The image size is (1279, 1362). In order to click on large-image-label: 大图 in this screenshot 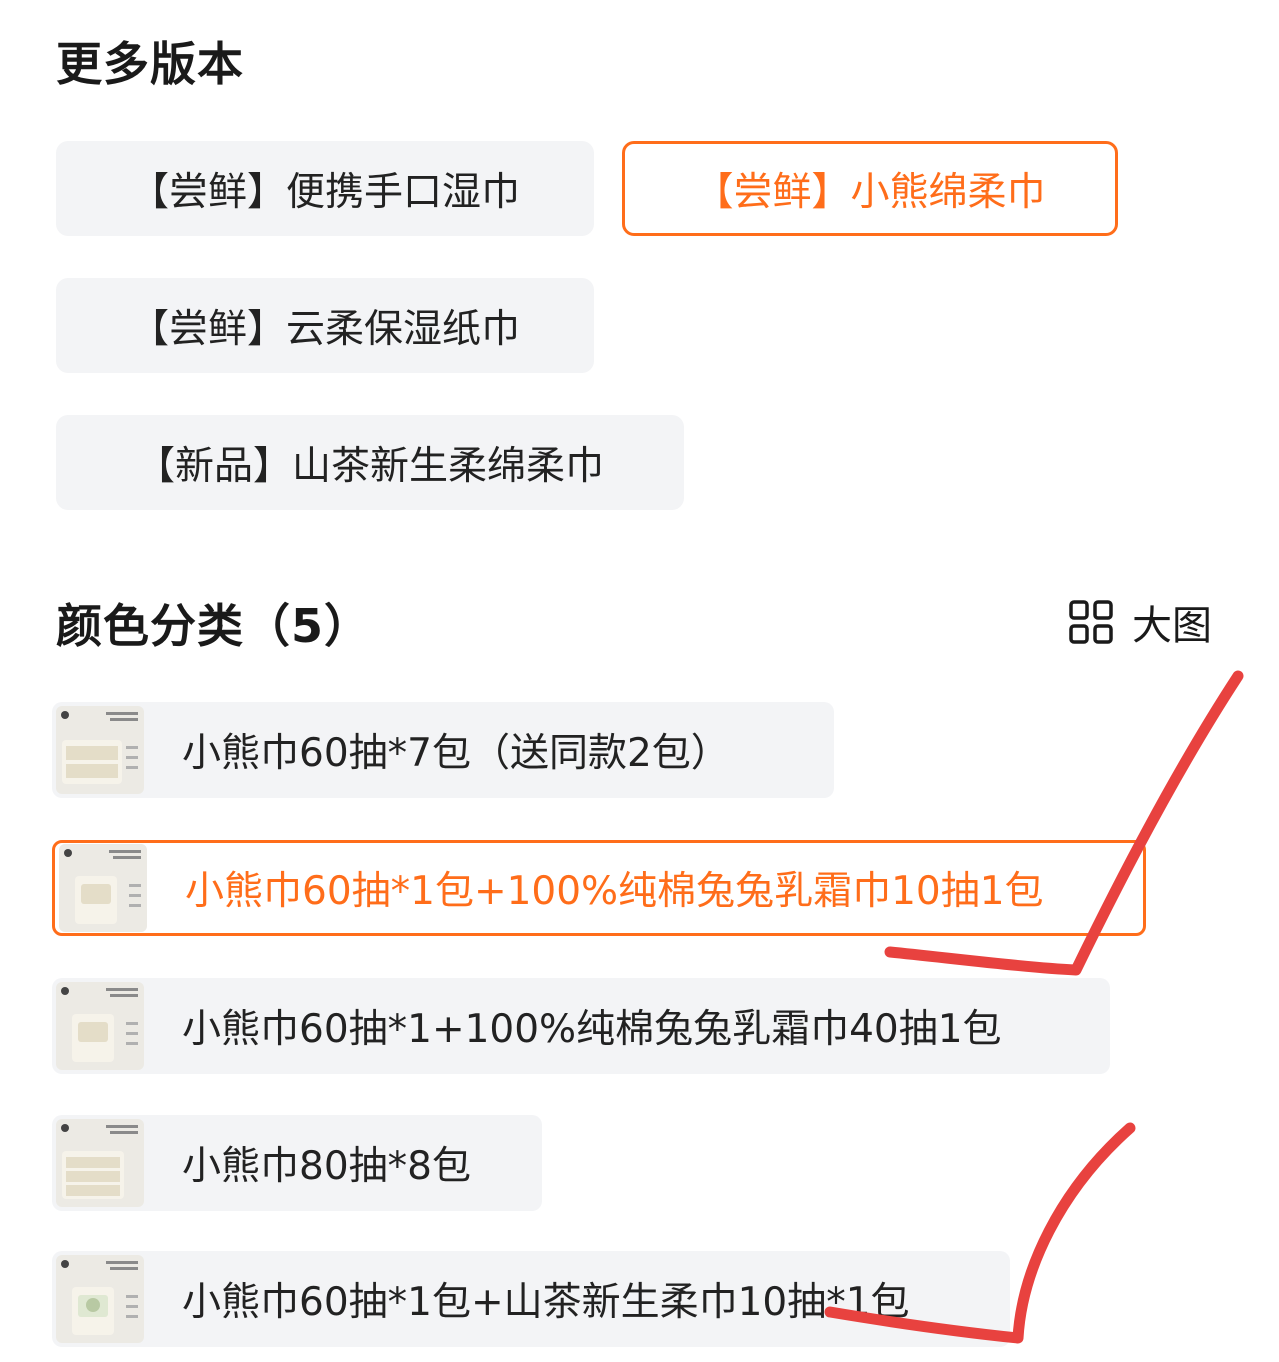, I will do `click(1172, 626)`.